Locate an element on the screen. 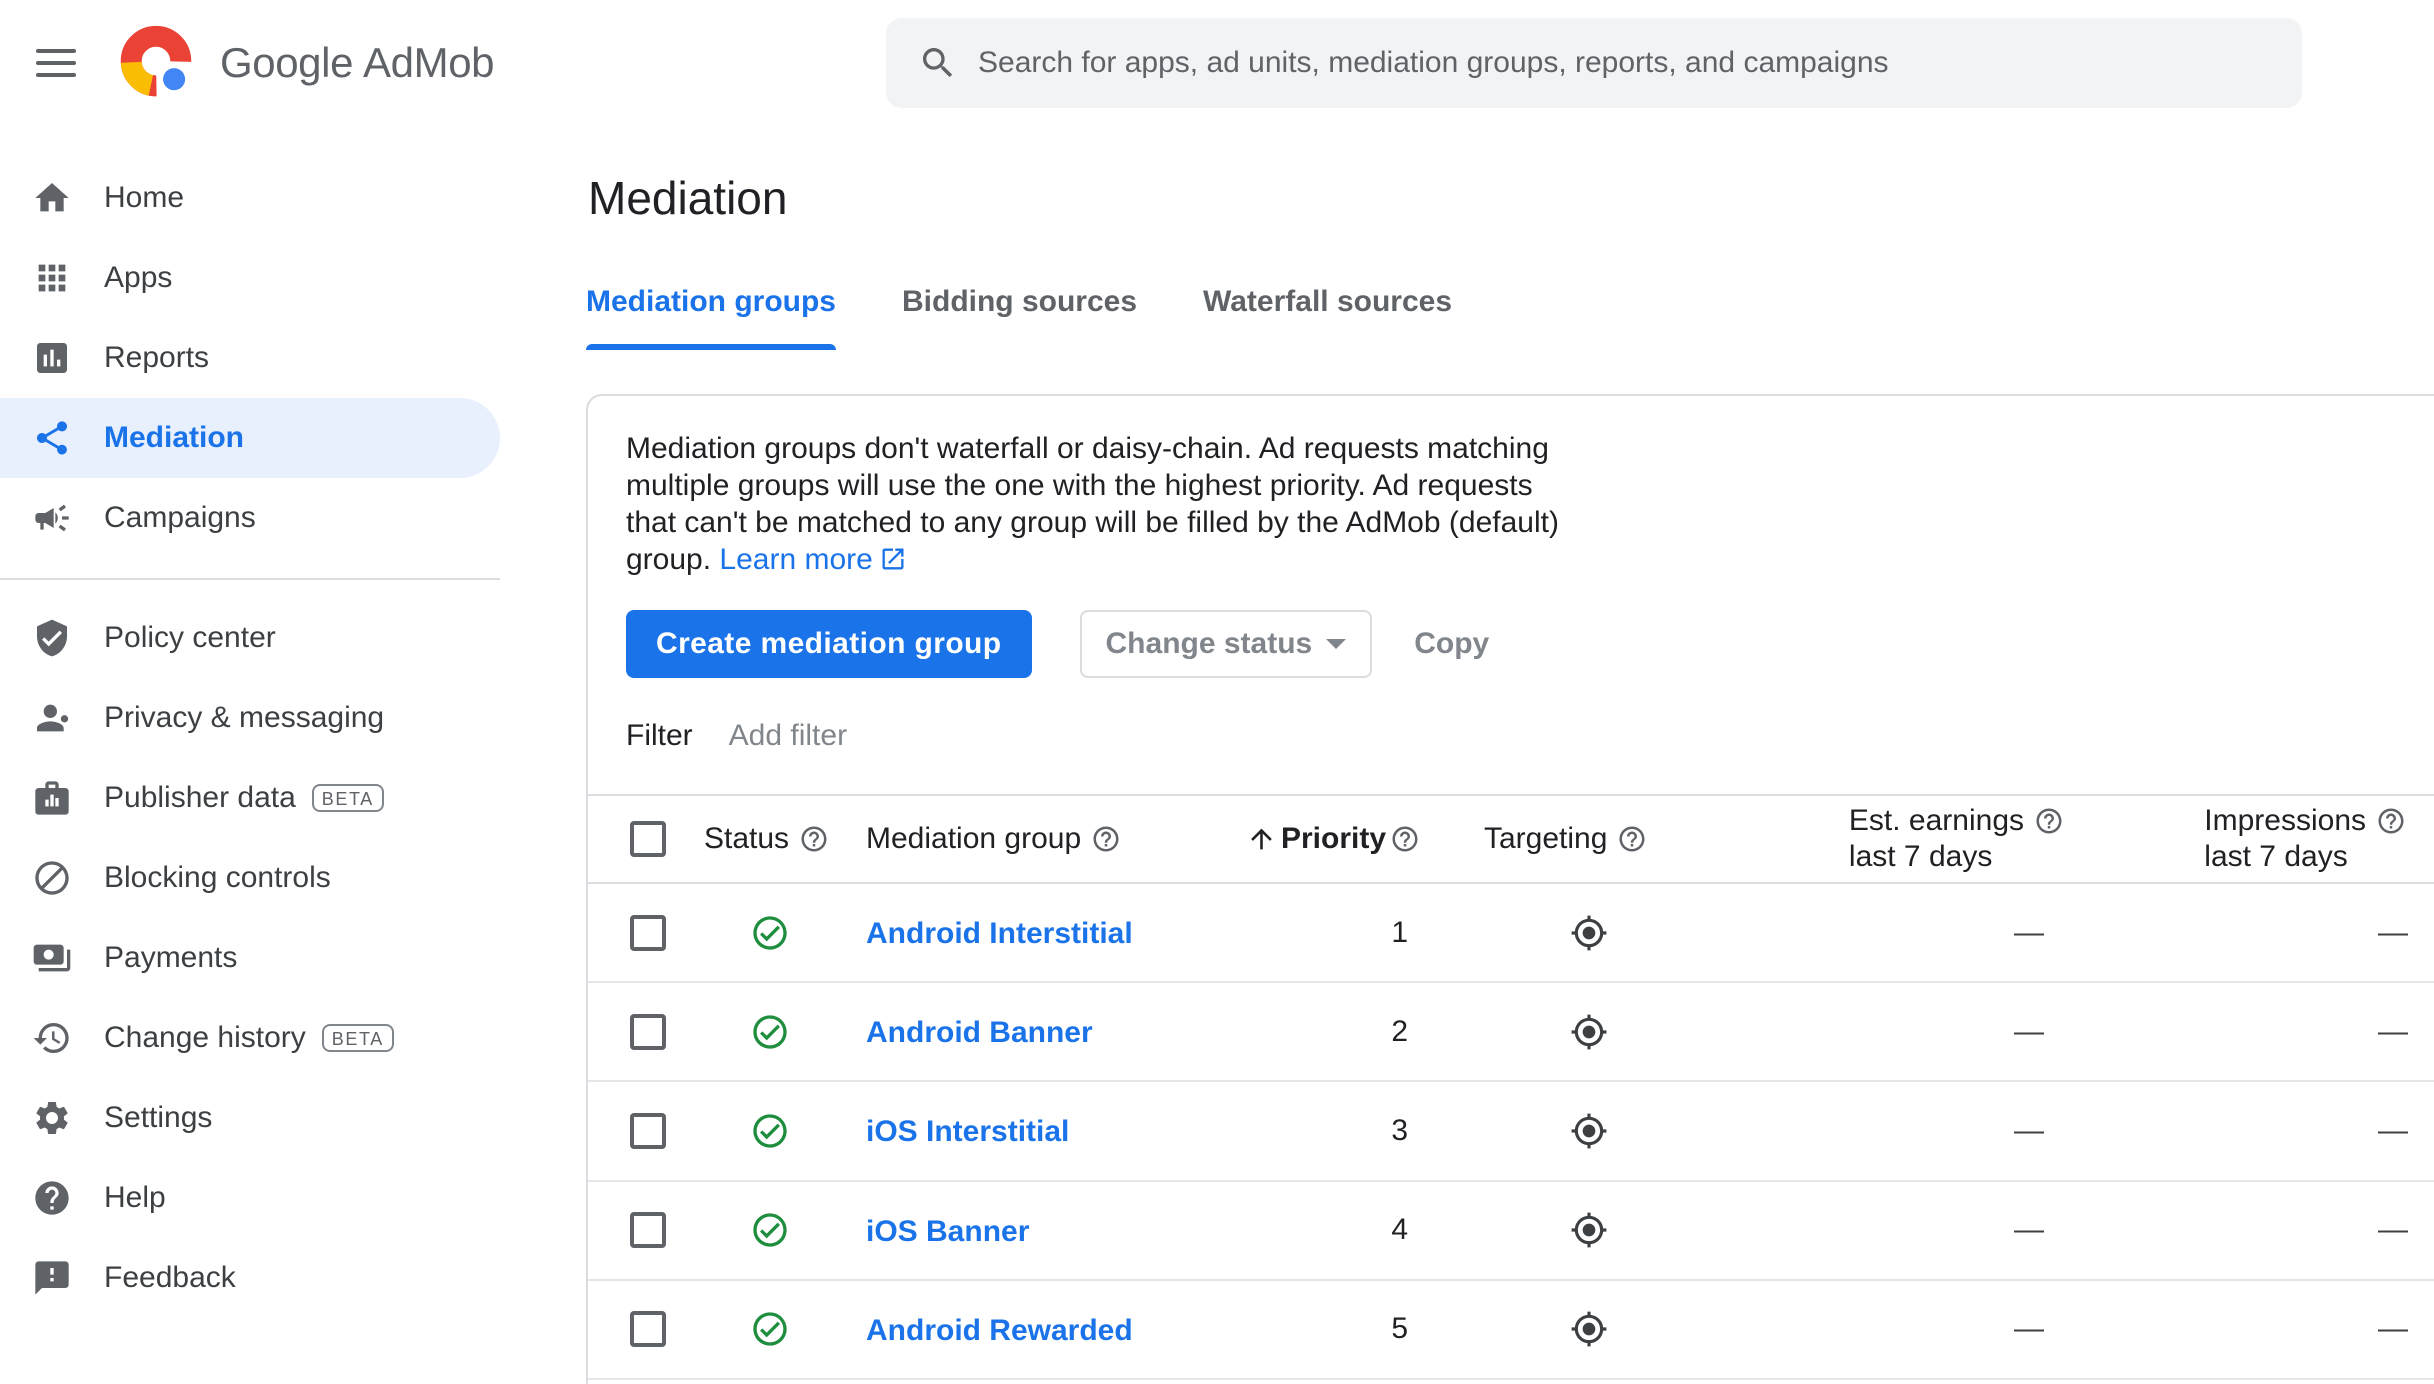 The width and height of the screenshot is (2434, 1384). logo-google: Google is located at coordinates (287, 62).